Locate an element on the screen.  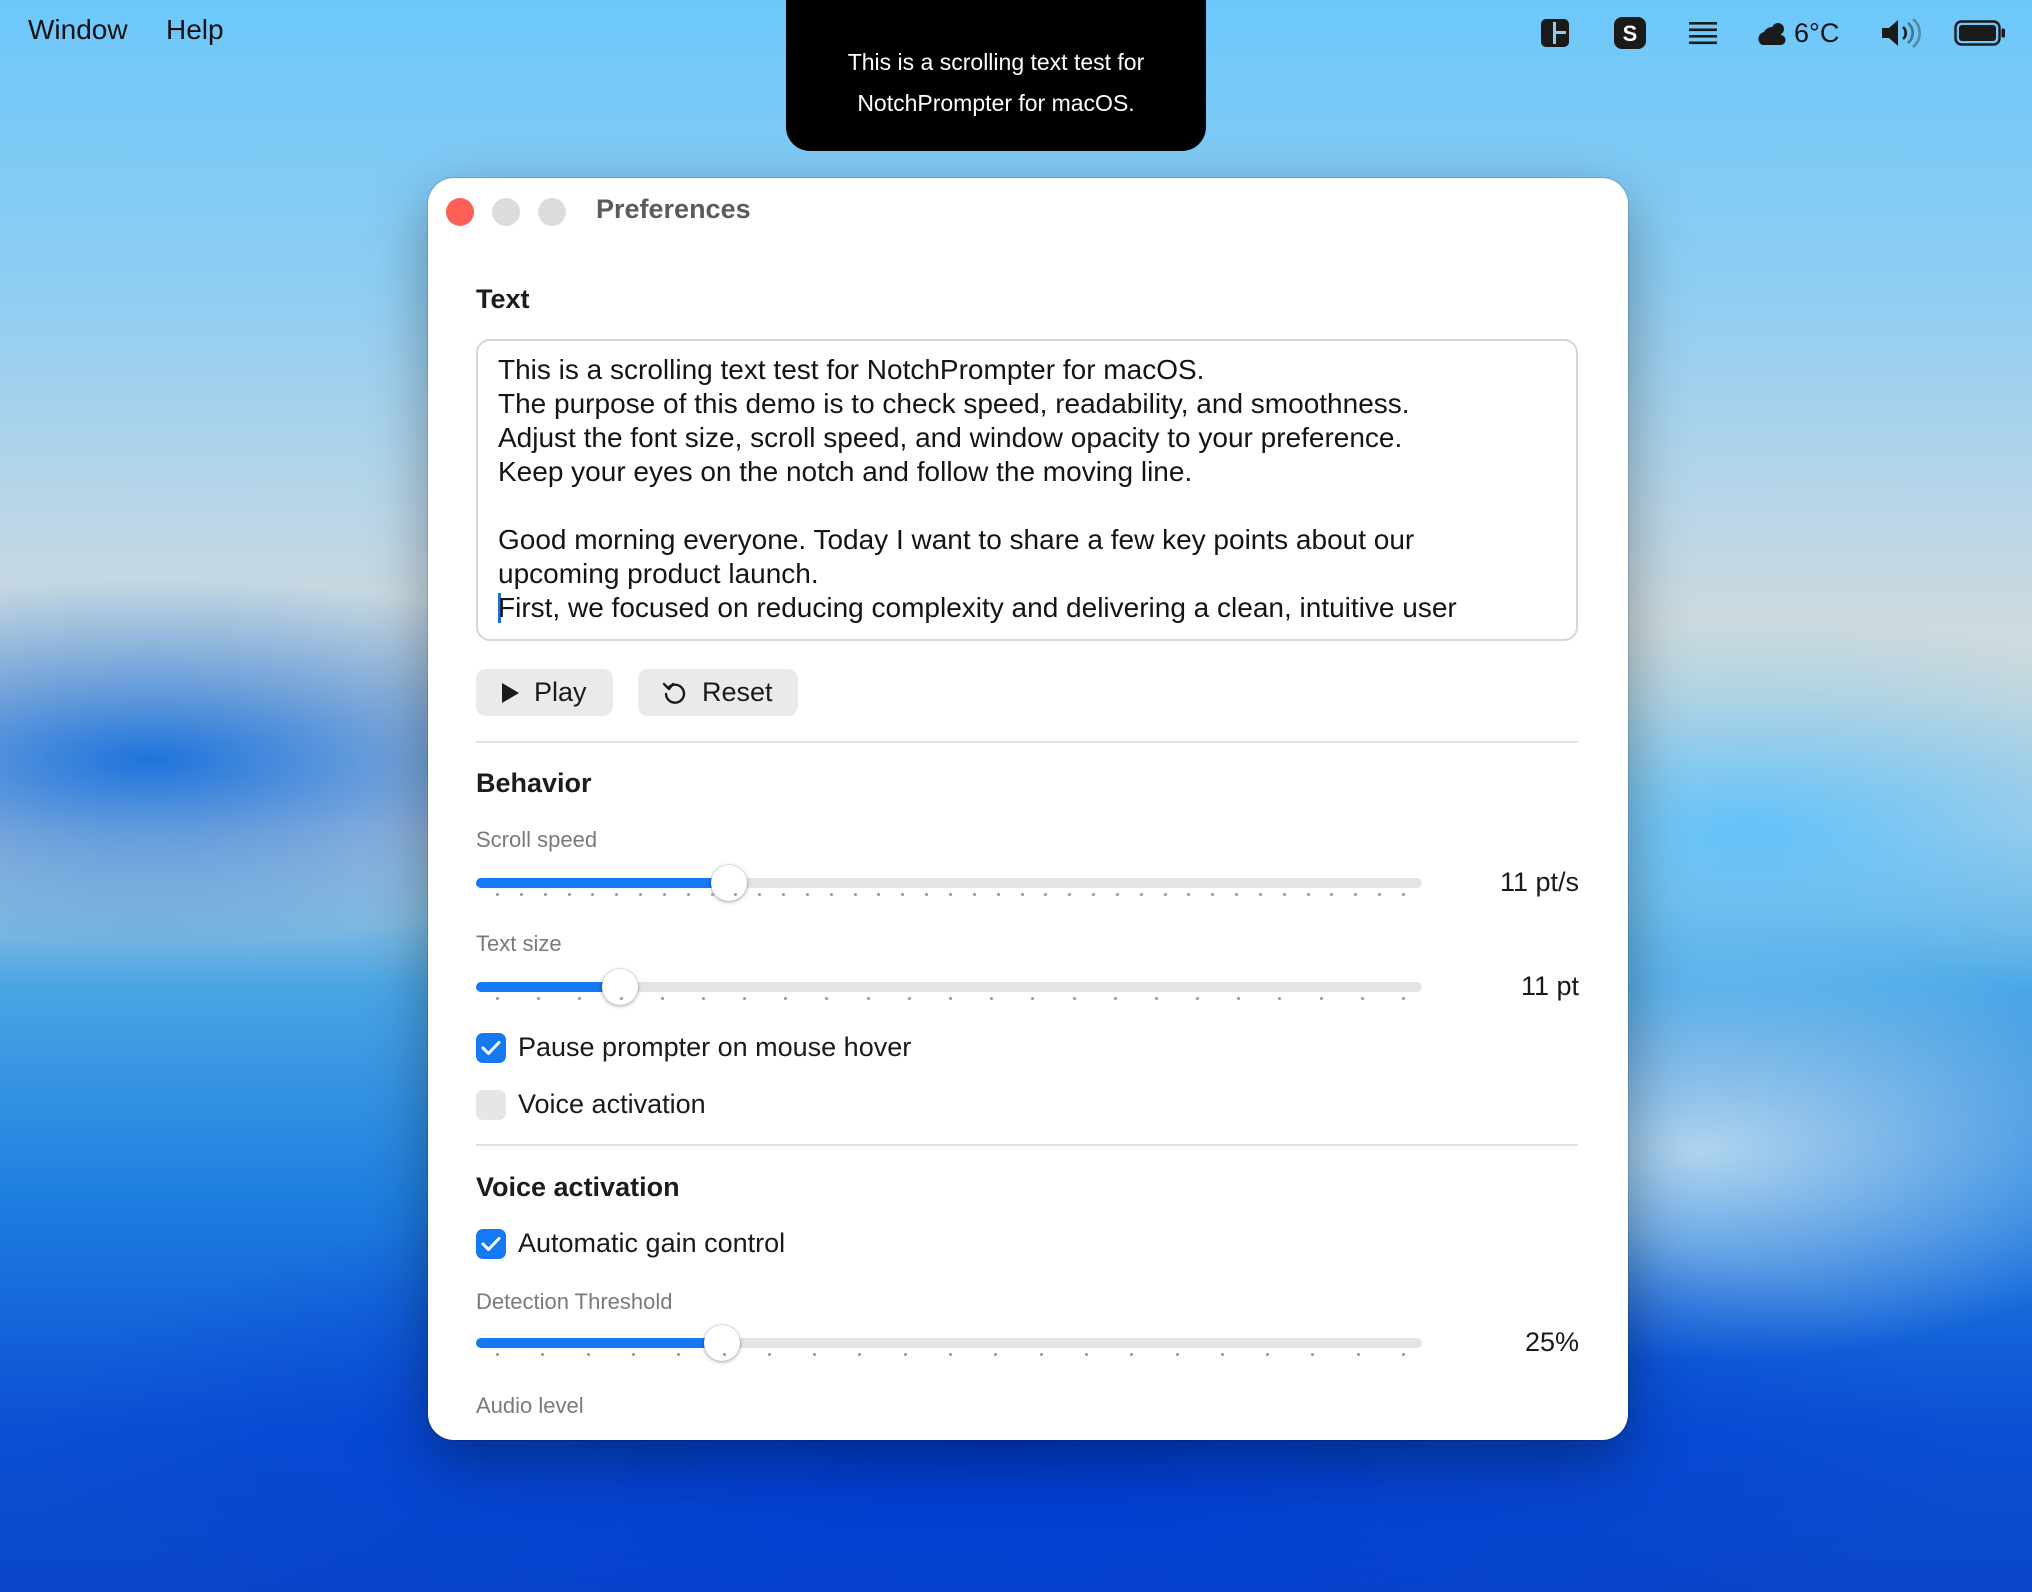
layout-icon is located at coordinates (1555, 33).